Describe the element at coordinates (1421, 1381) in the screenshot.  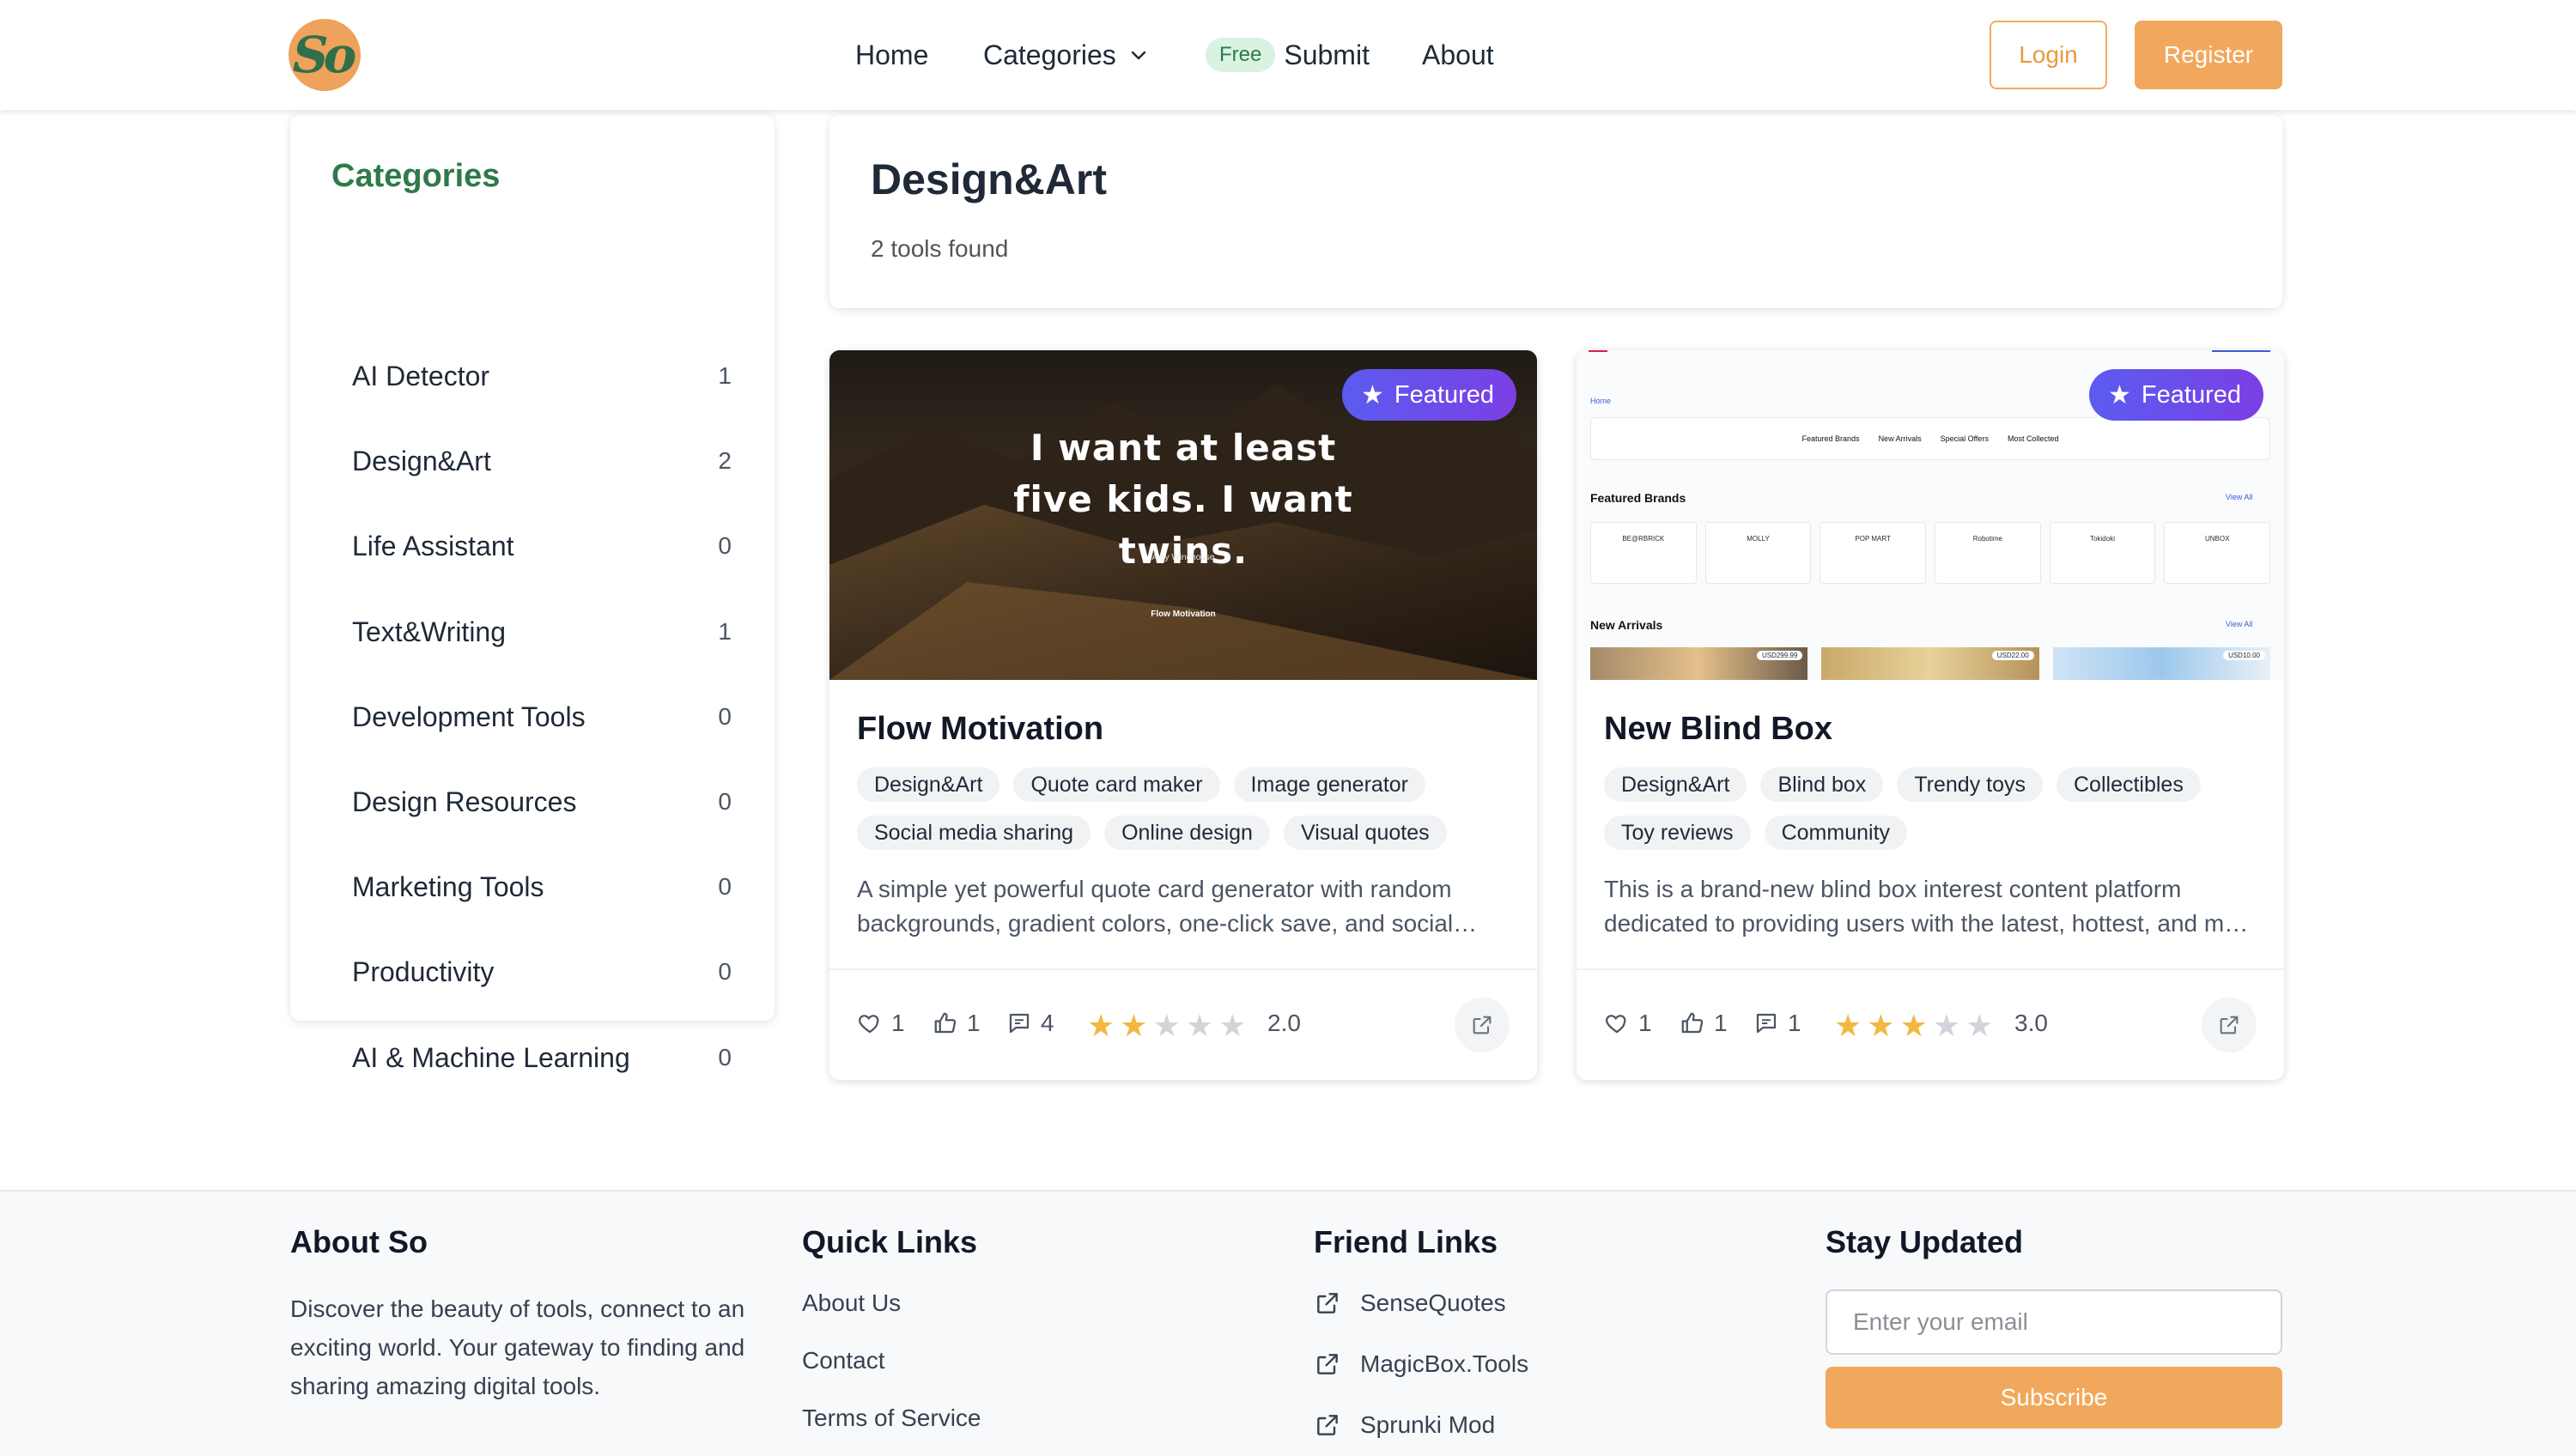
I see `friend-link-magicbox: MagicBox.Tools` at that location.